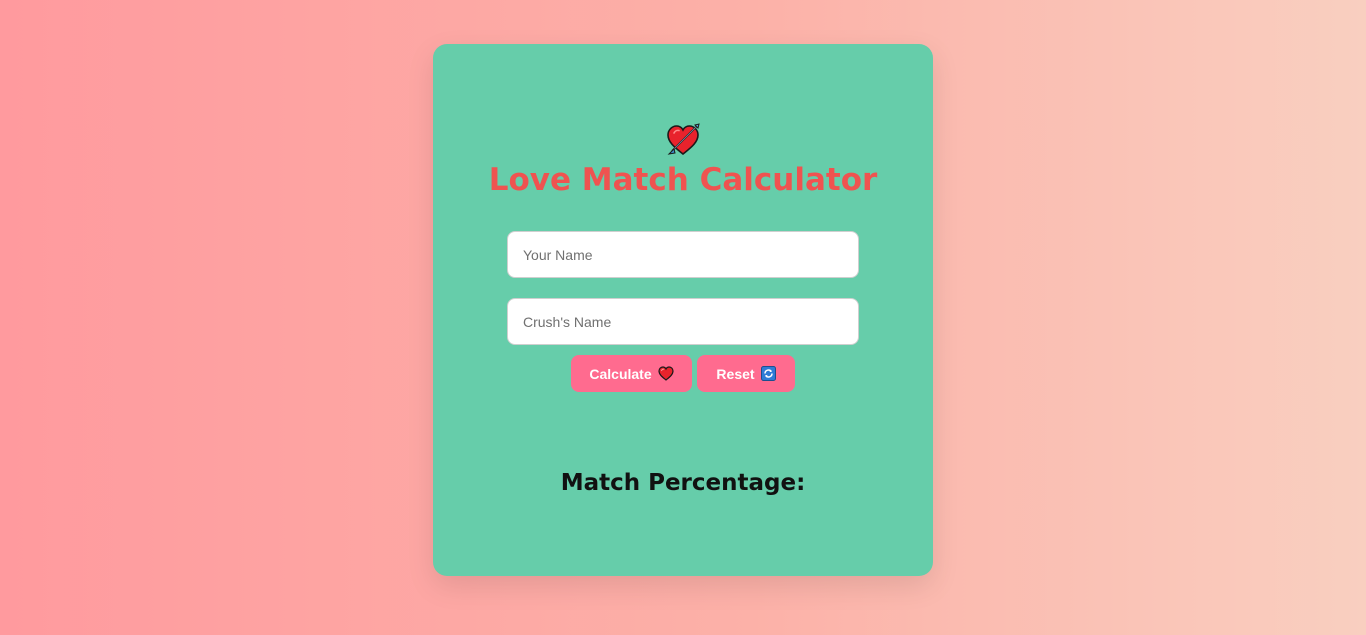  Describe the element at coordinates (666, 373) in the screenshot. I see `red-heart-icon` at that location.